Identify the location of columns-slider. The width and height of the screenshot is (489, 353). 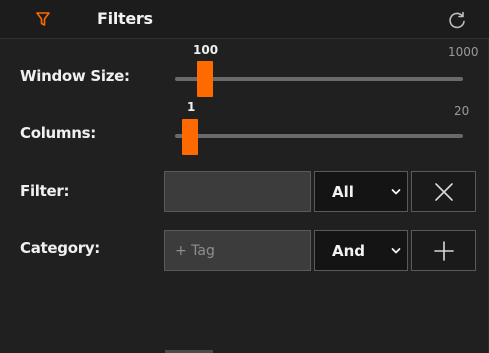
(319, 136).